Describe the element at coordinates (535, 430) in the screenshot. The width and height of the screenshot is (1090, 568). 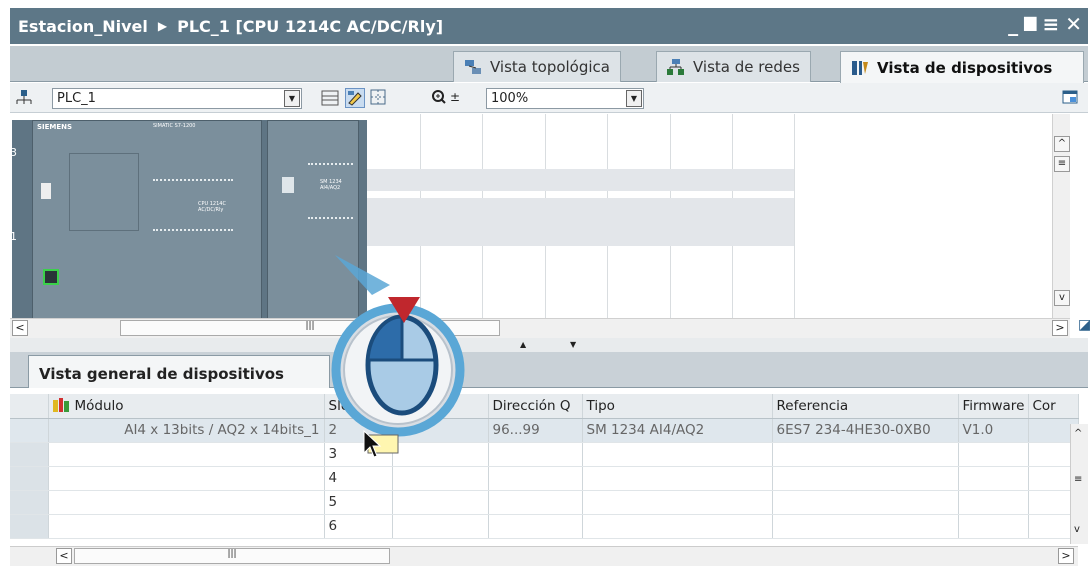
I see `cell-dir-q: 96...99` at that location.